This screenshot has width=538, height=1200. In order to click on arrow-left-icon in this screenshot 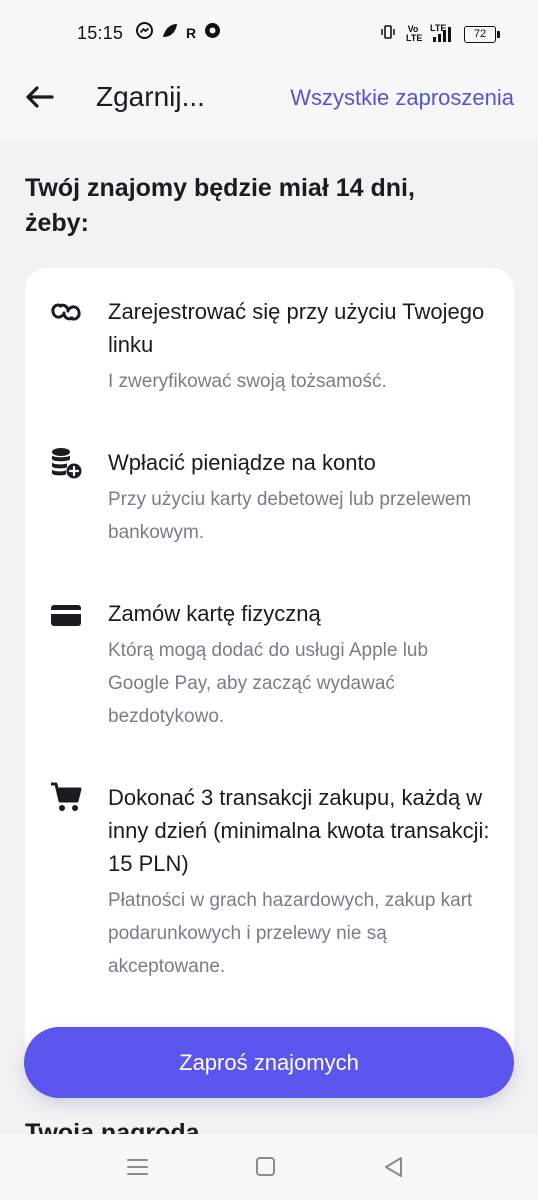, I will do `click(40, 97)`.